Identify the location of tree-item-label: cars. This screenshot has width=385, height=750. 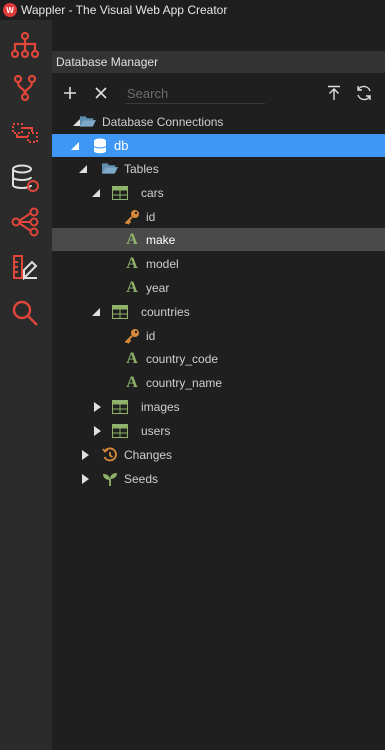
(152, 192).